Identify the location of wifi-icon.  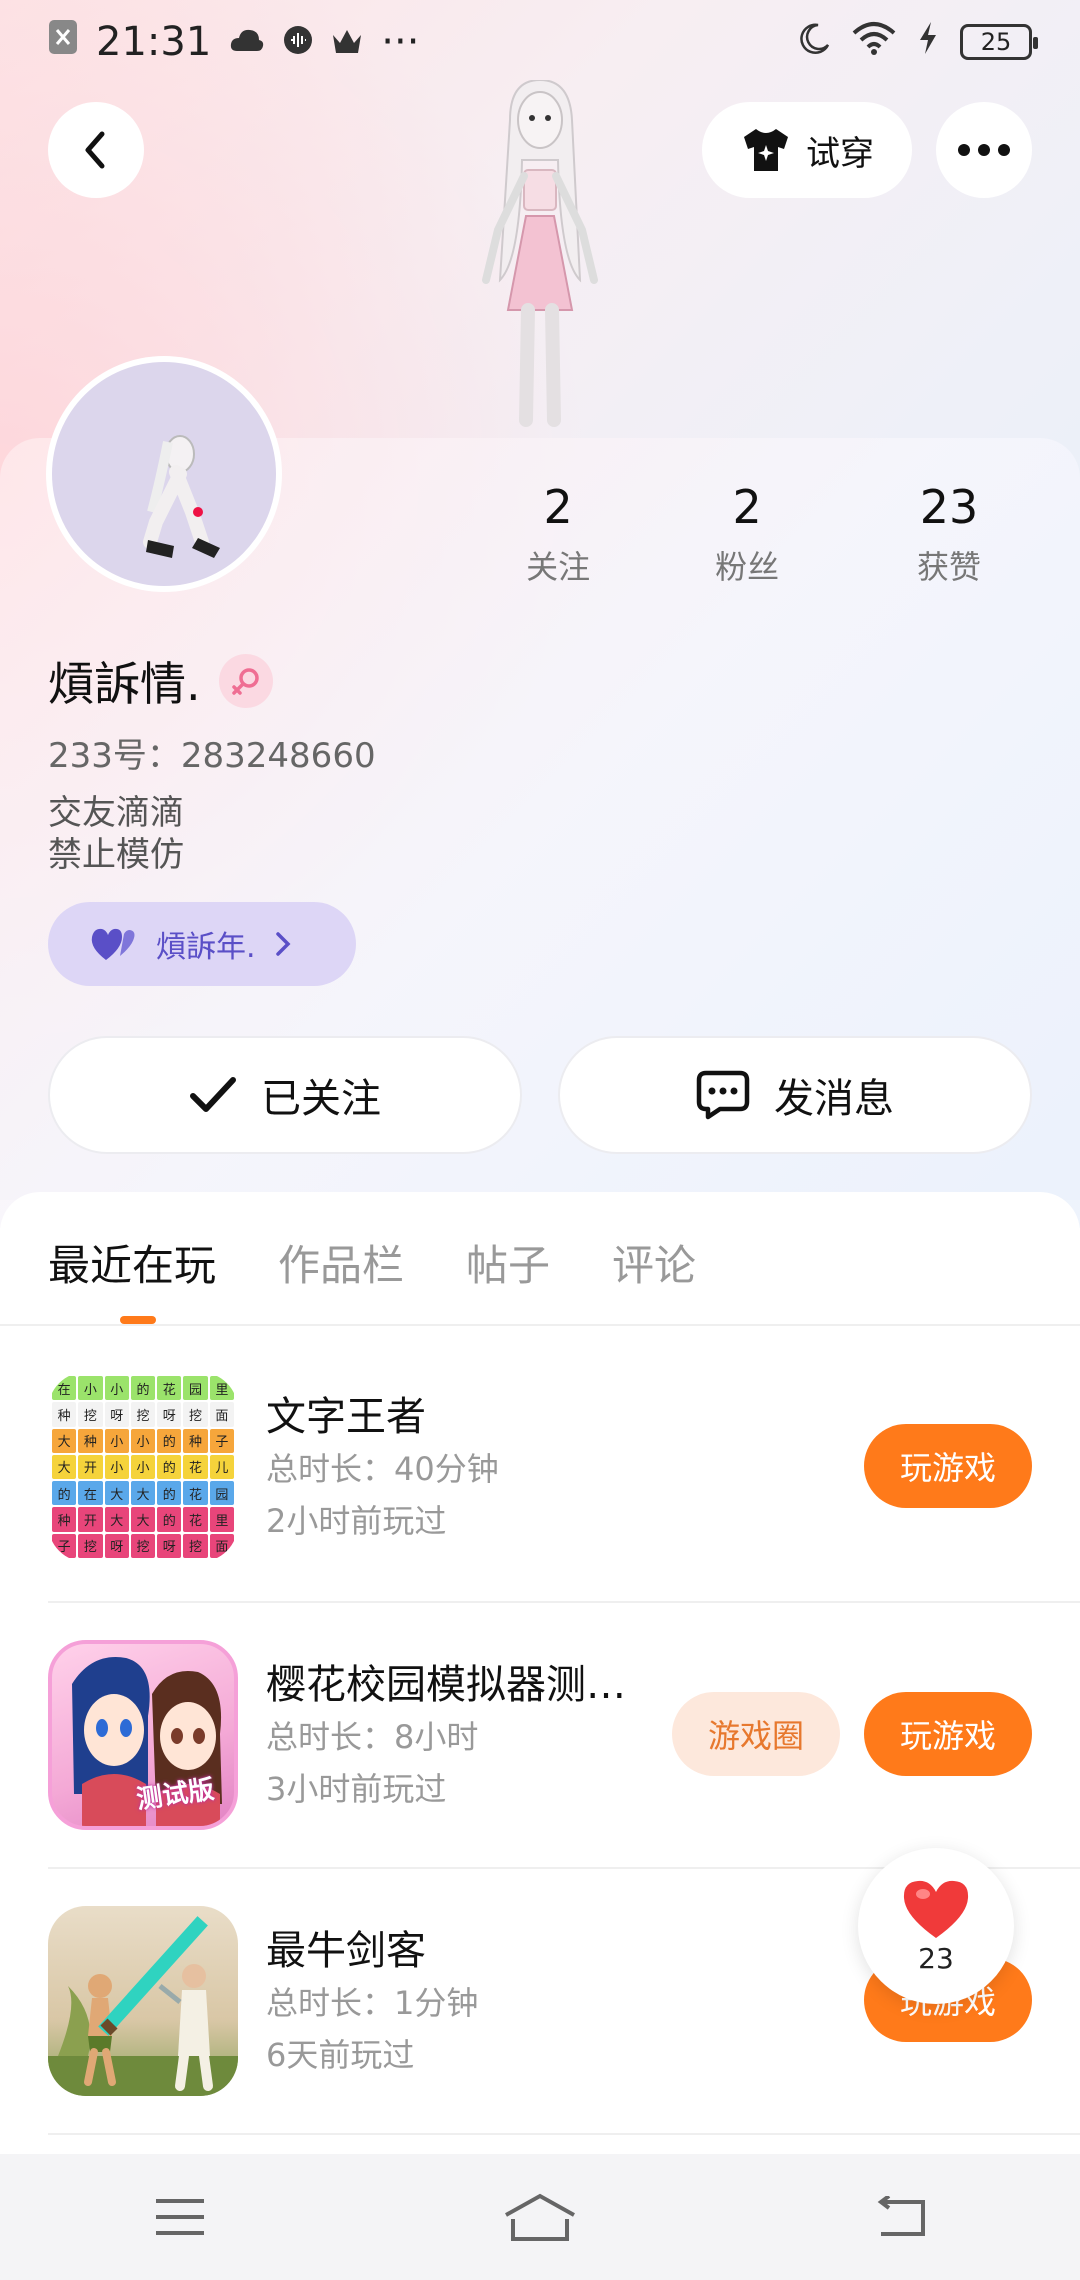
(874, 42).